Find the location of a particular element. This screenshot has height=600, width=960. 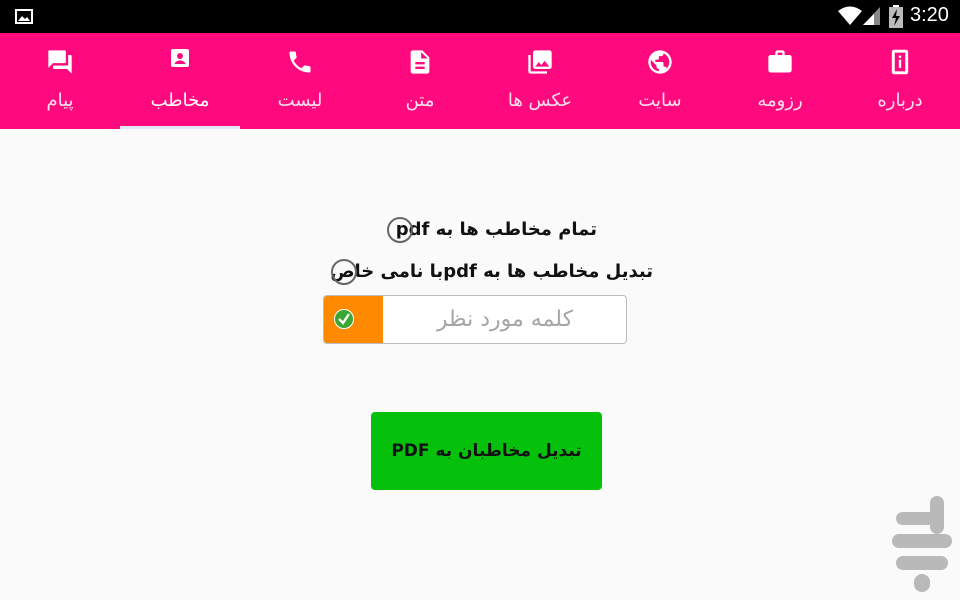

tab-label: پیام is located at coordinates (60, 100).